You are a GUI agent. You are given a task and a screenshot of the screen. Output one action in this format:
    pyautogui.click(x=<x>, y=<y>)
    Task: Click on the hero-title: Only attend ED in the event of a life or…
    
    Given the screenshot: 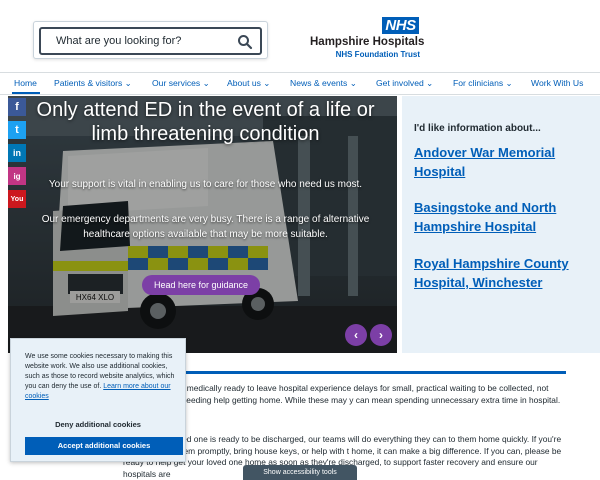 What is the action you would take?
    pyautogui.click(x=205, y=122)
    